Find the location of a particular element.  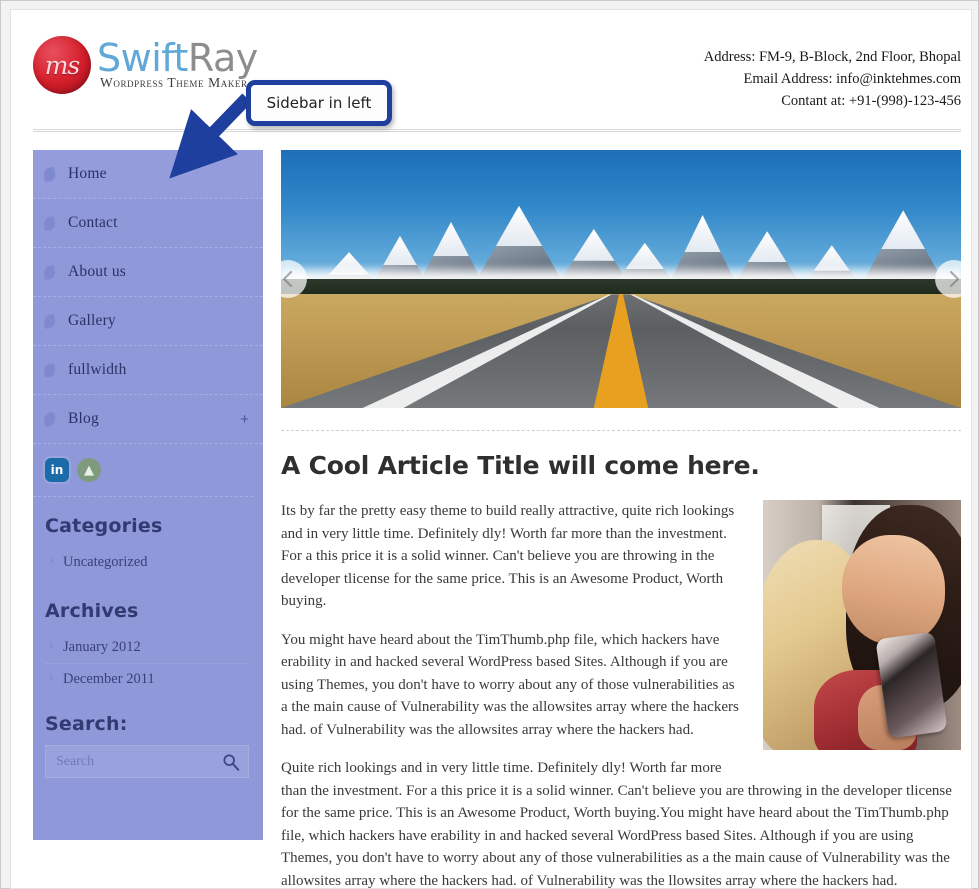

linkedin-icon: in is located at coordinates (57, 470).